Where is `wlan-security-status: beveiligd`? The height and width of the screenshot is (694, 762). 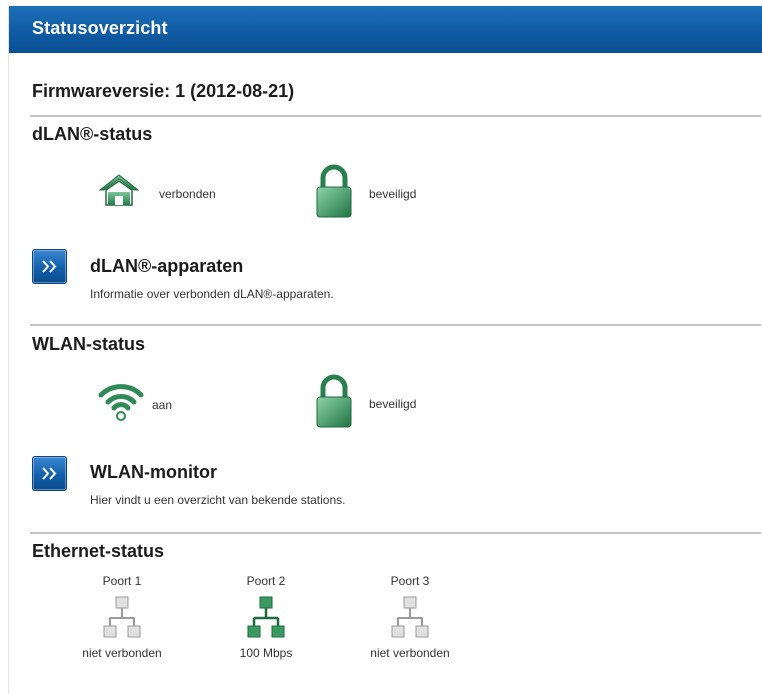
wlan-security-status: beveiligd is located at coordinates (394, 401).